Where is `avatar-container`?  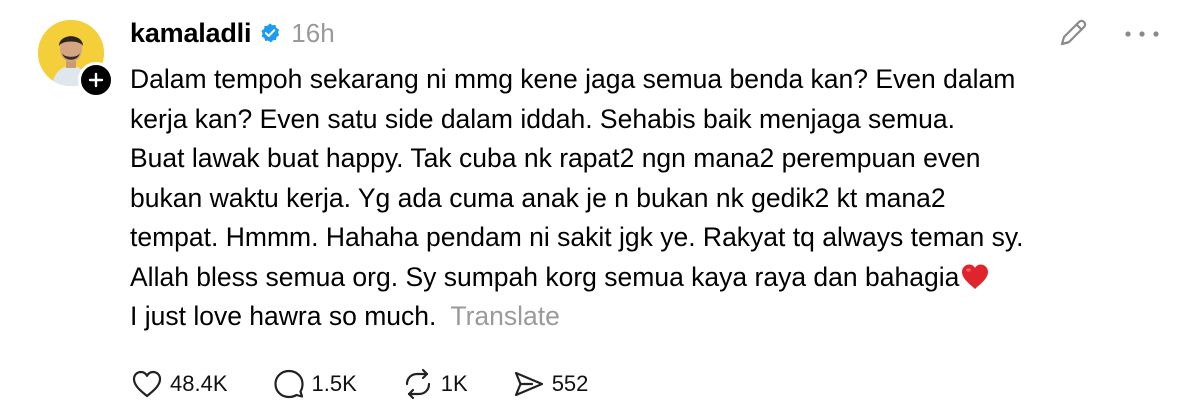
avatar-container is located at coordinates (76, 59).